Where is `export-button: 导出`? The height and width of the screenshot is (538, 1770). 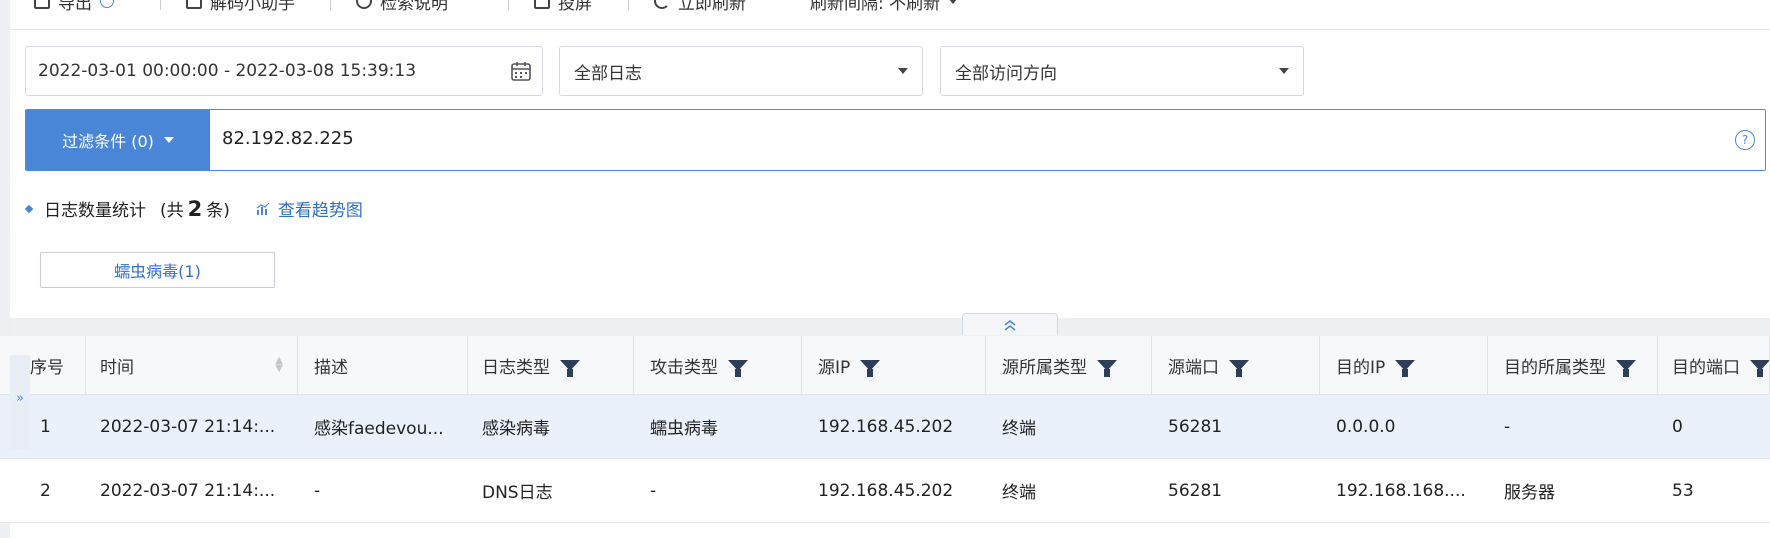 export-button: 导出 is located at coordinates (74, 7).